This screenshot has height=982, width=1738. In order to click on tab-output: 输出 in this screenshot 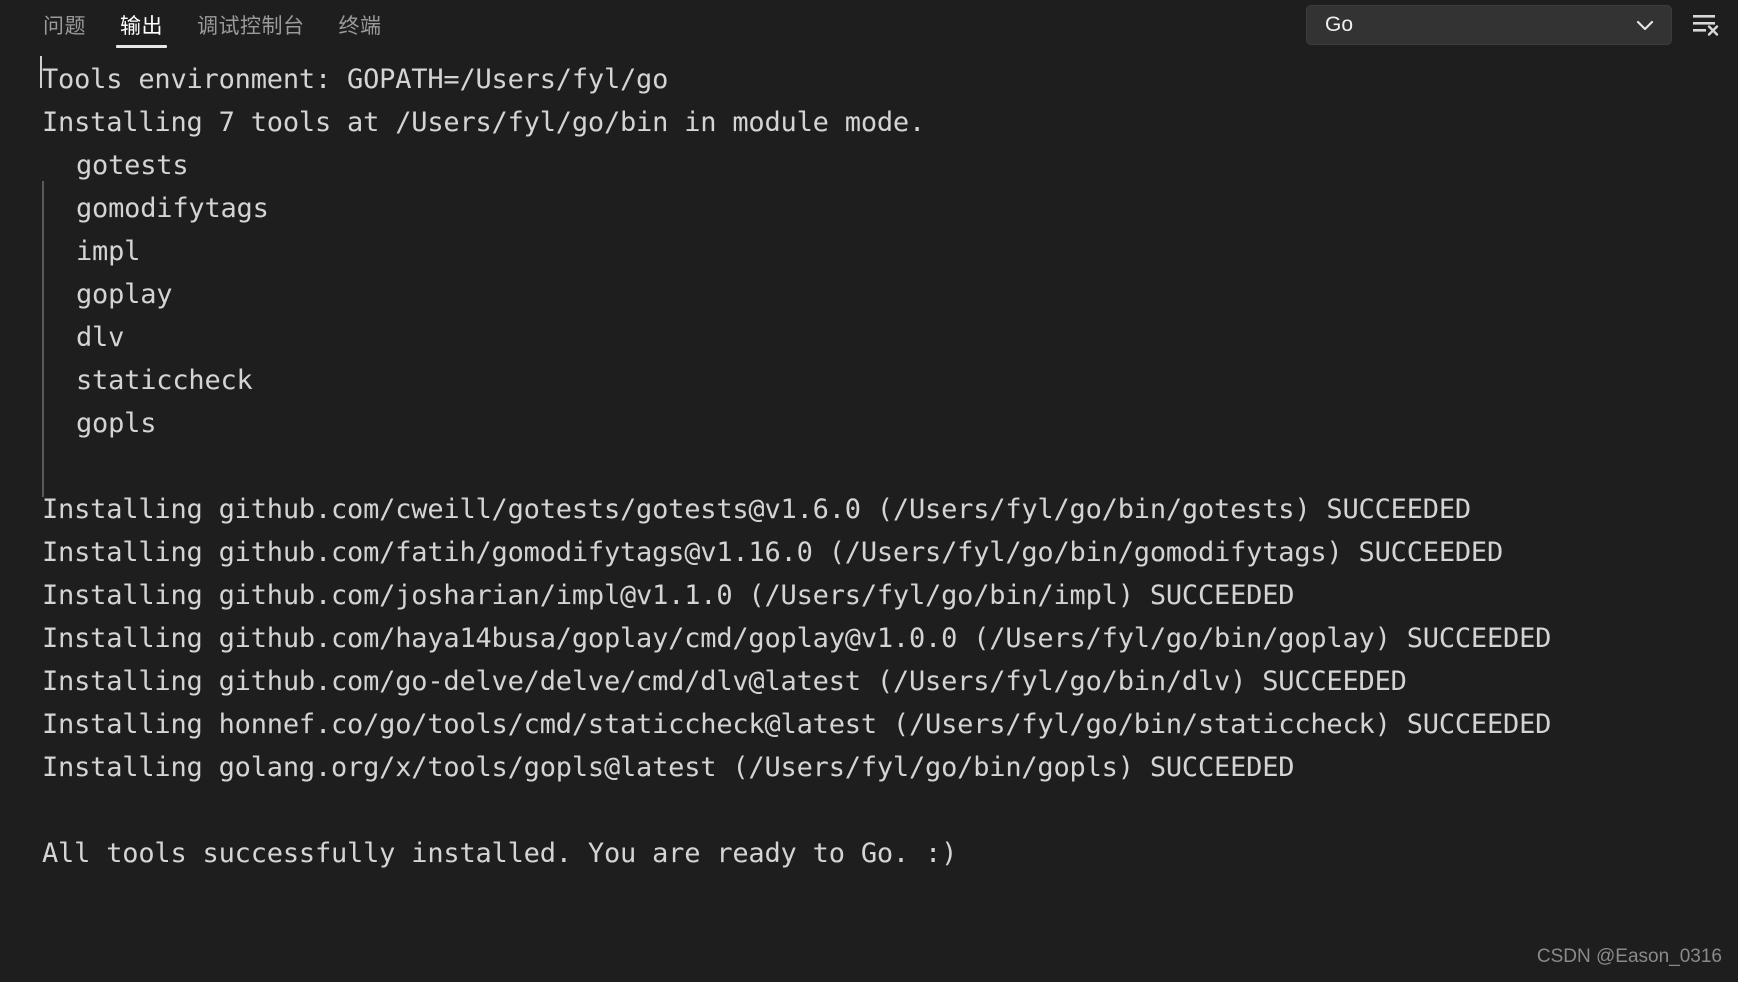, I will do `click(141, 25)`.